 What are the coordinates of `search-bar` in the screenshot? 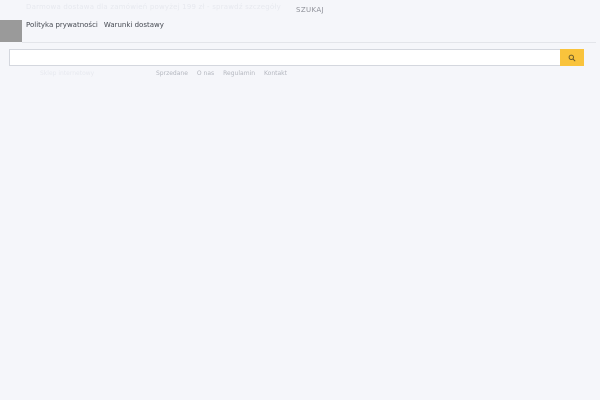 It's located at (296, 57).